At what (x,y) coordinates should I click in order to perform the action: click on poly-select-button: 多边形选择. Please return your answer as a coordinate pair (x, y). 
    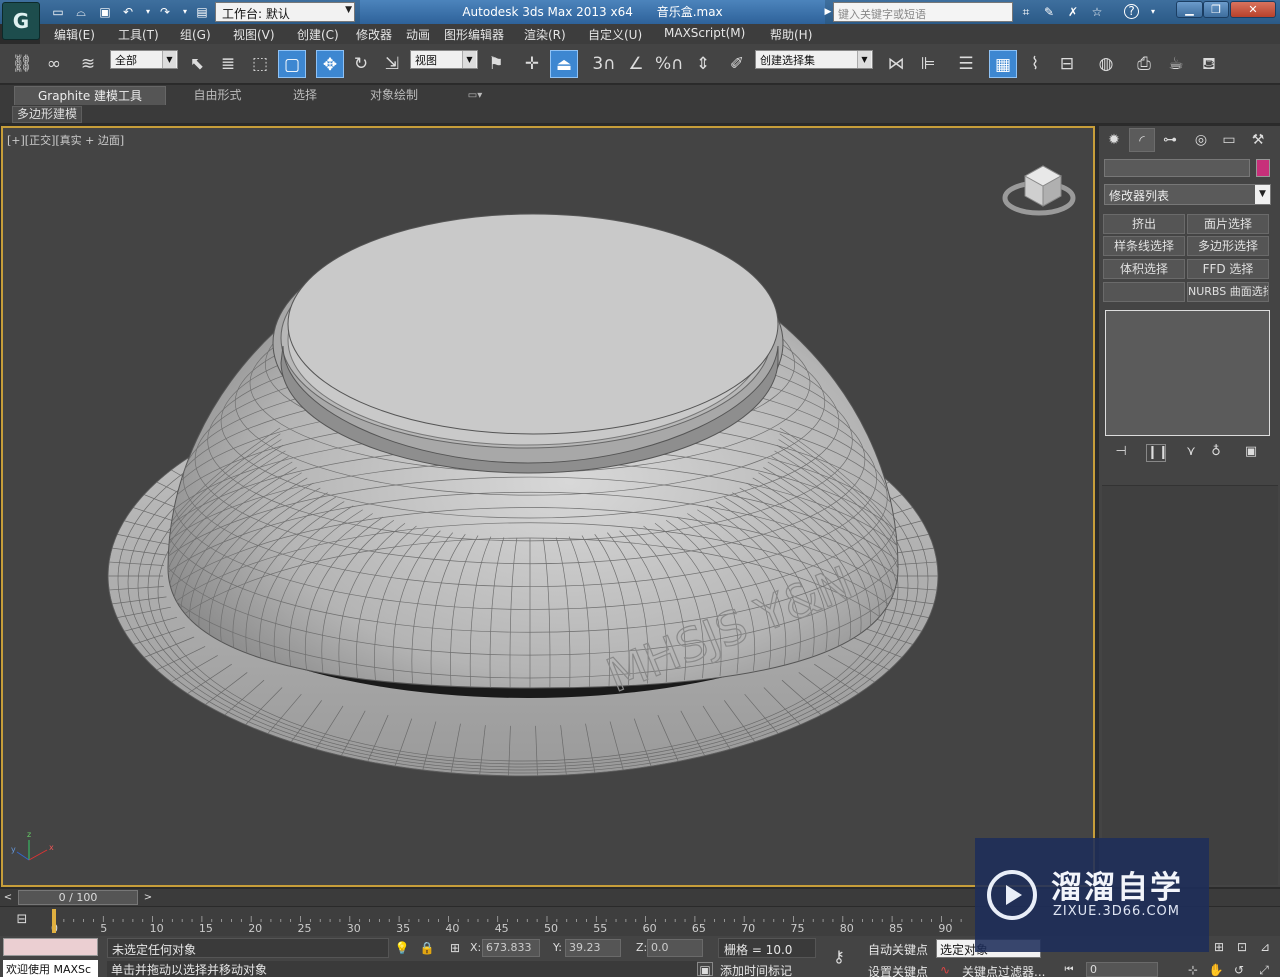
    Looking at the image, I should click on (1228, 246).